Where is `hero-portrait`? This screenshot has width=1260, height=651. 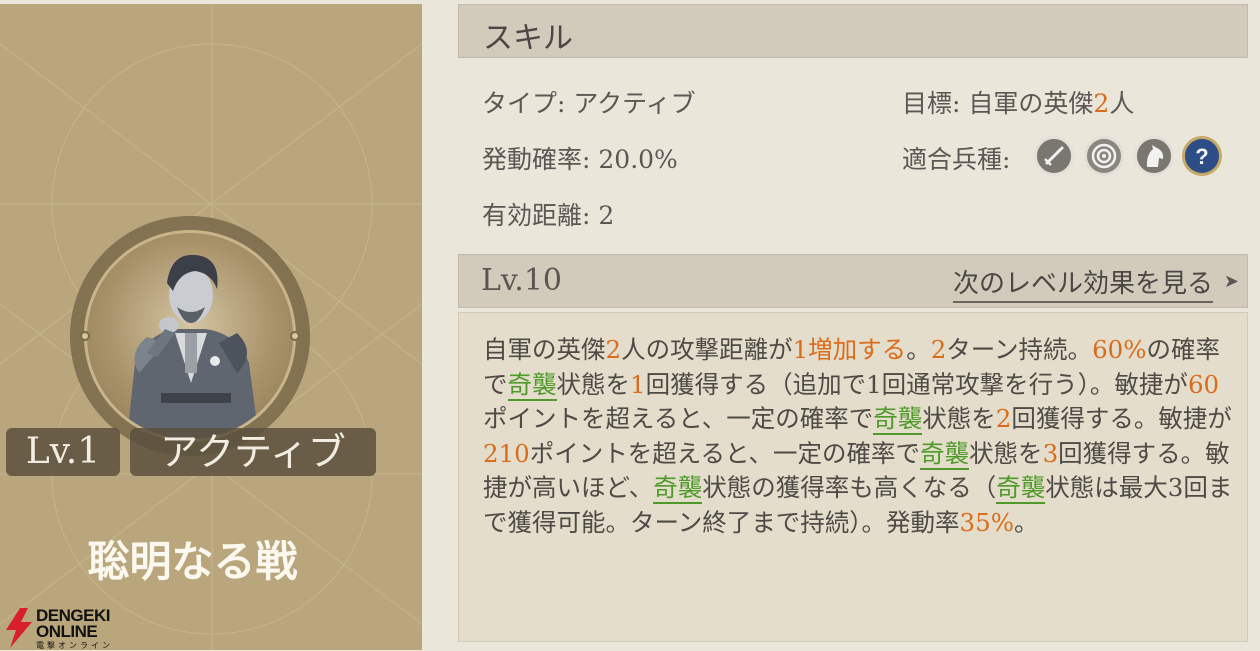
hero-portrait is located at coordinates (190, 336).